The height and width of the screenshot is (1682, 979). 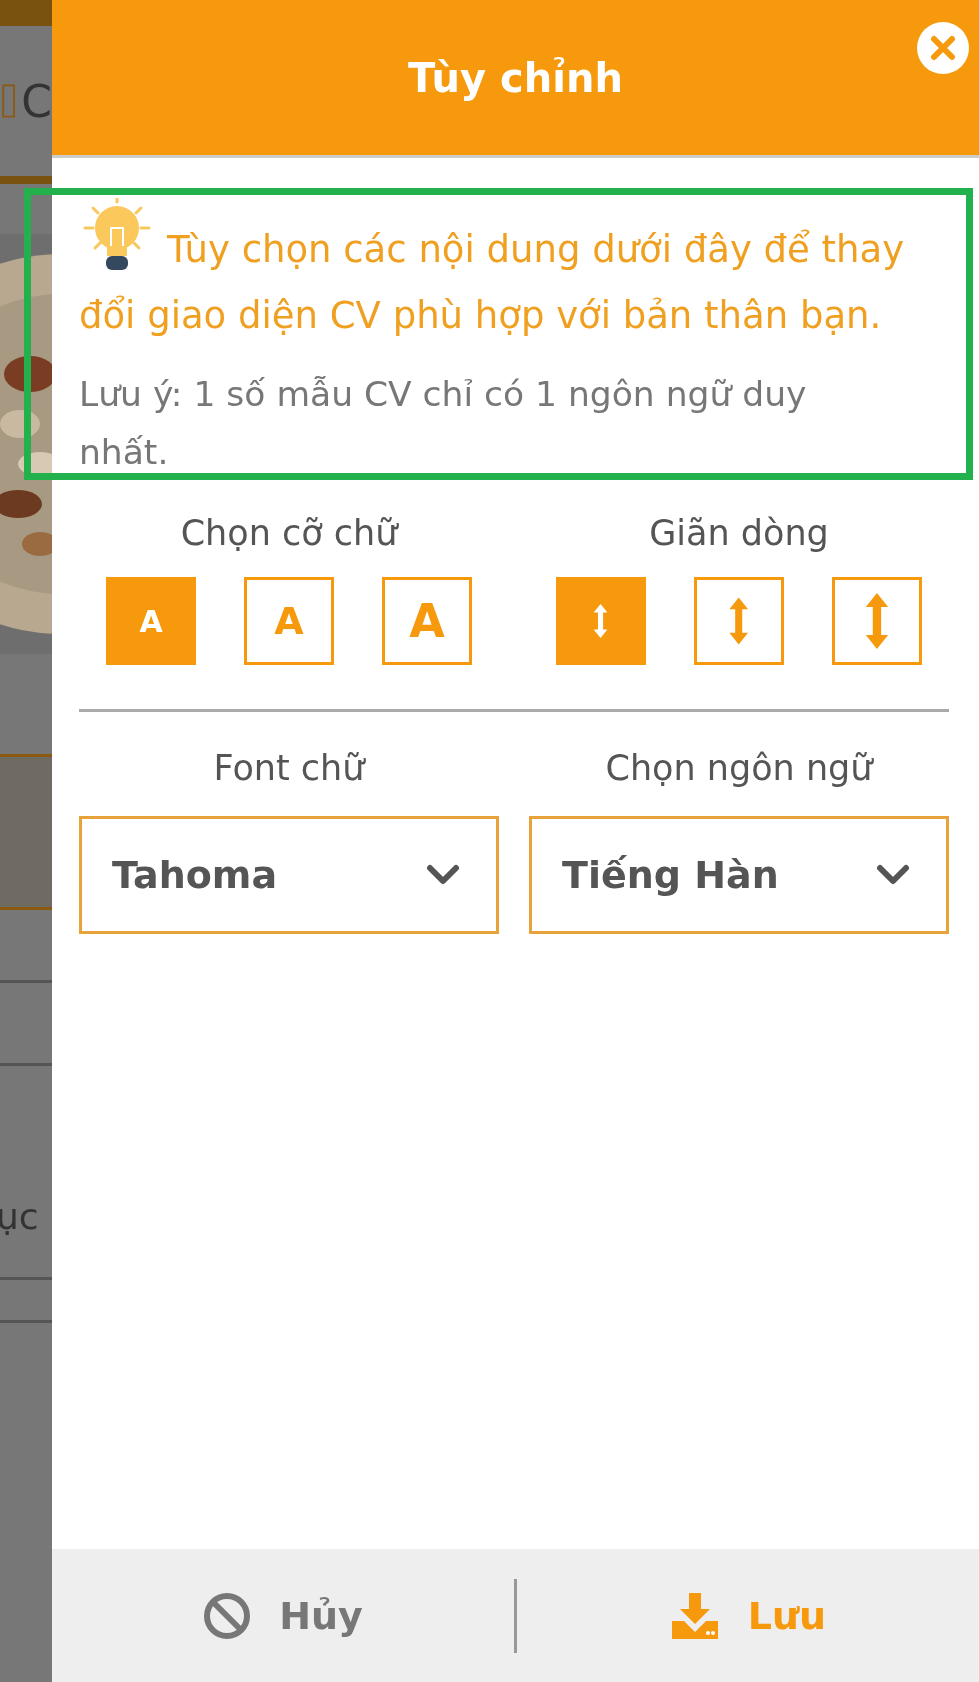 What do you see at coordinates (289, 768) in the screenshot?
I see `font-label: Font chữ` at bounding box center [289, 768].